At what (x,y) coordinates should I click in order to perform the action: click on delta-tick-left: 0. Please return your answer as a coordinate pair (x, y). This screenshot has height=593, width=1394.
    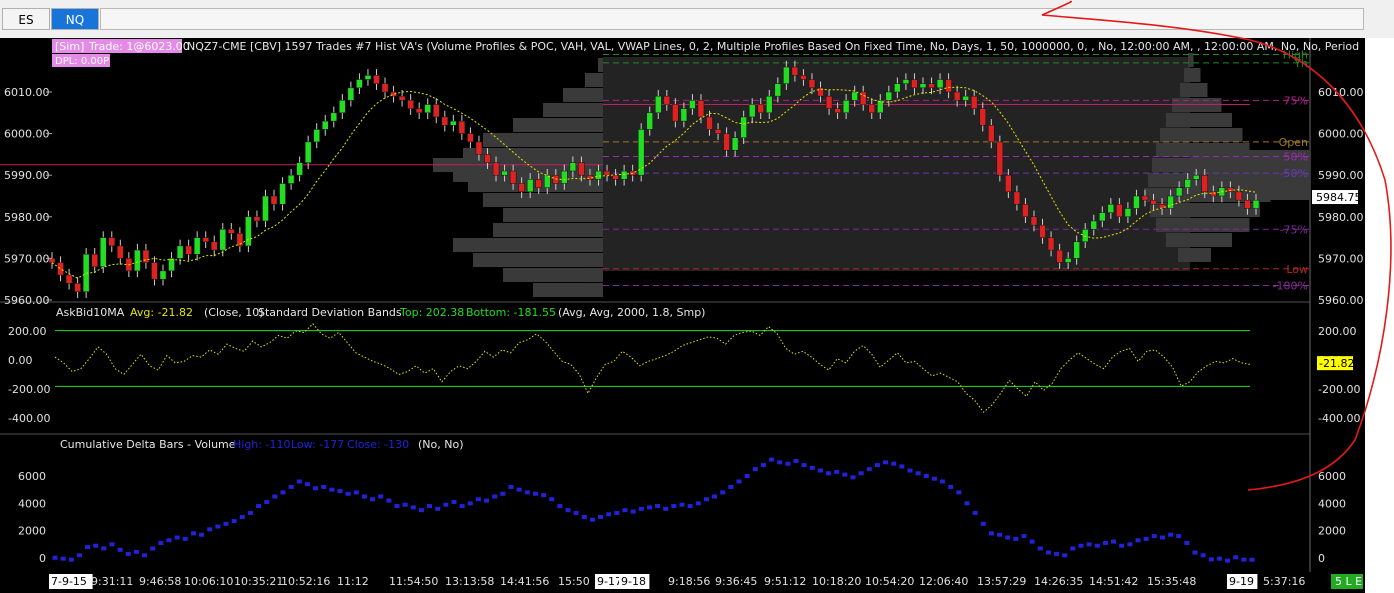
    Looking at the image, I should click on (42, 558).